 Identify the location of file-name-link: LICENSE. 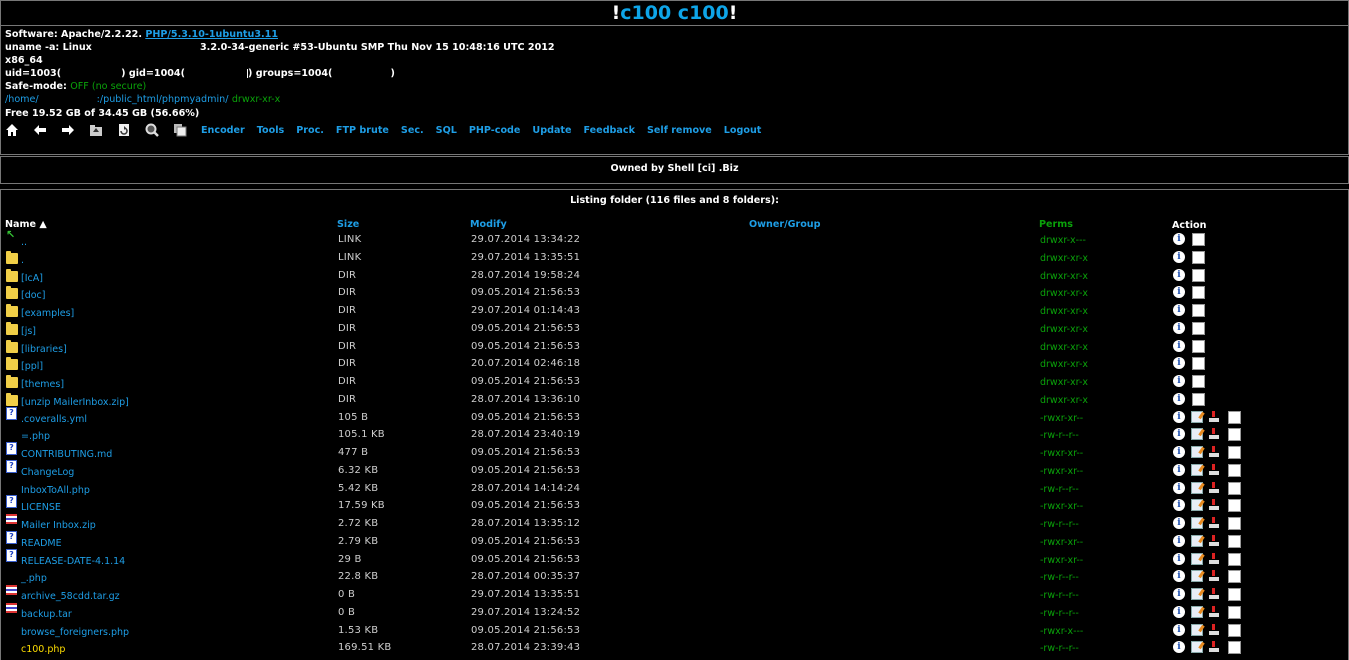
(41, 507).